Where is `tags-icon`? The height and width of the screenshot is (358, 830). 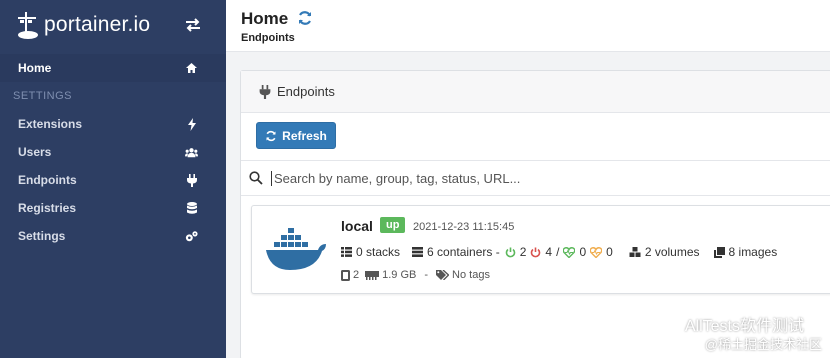
tags-icon is located at coordinates (443, 275).